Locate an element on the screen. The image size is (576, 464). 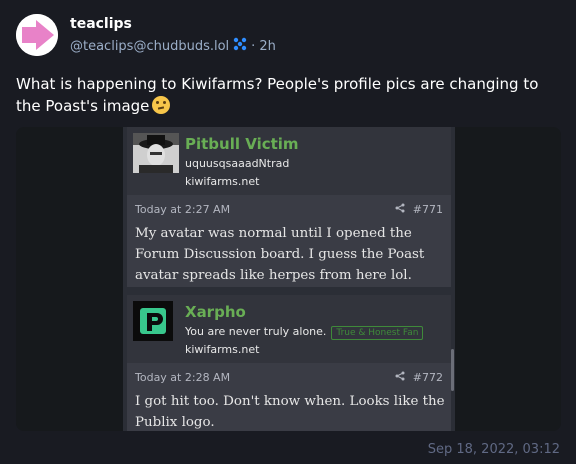
post-user-title: uquusqsaaadNtrad is located at coordinates (237, 163).